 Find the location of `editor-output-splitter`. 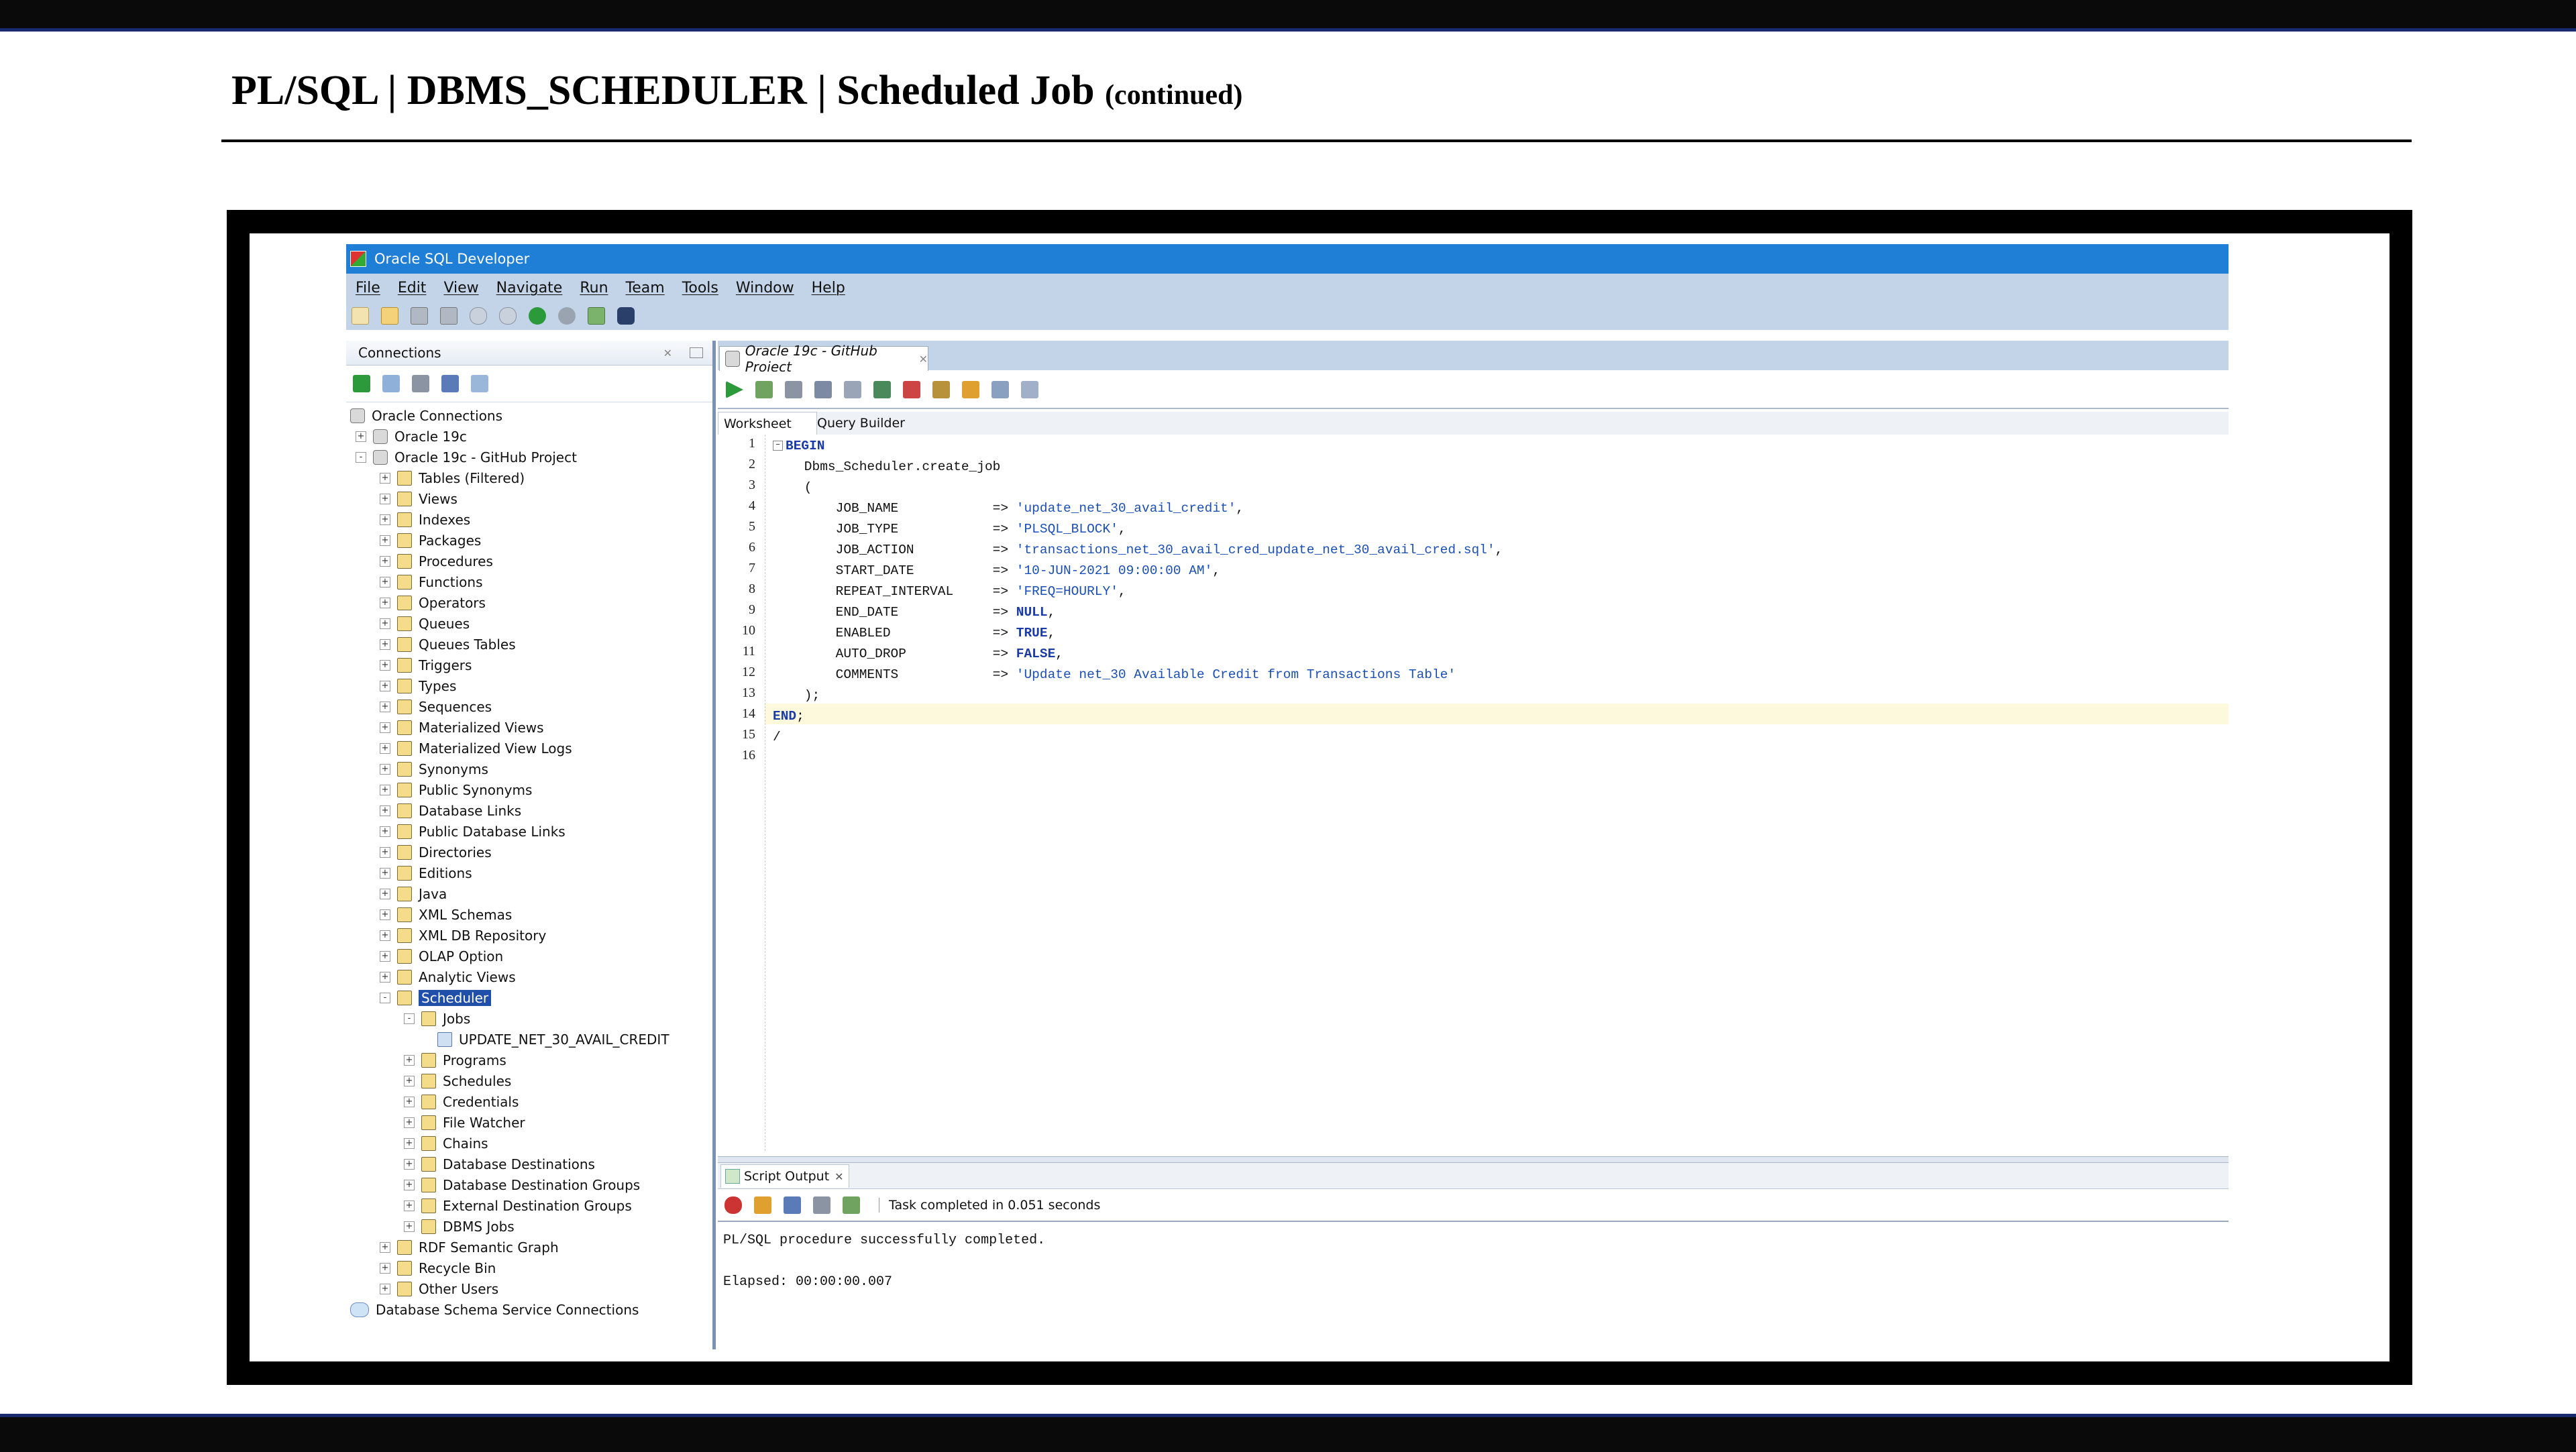

editor-output-splitter is located at coordinates (1473, 1159).